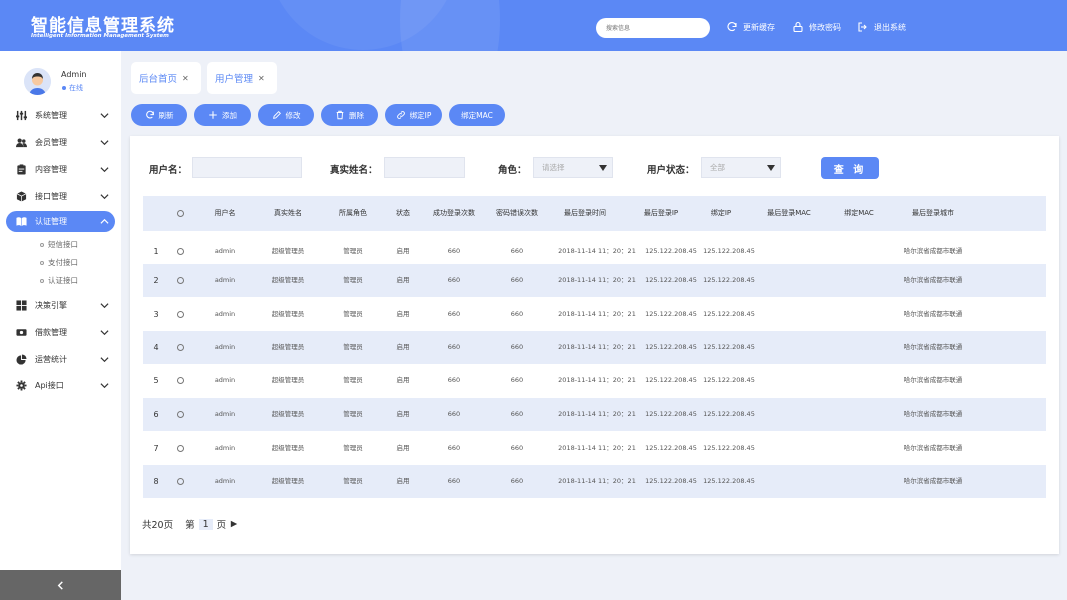 The width and height of the screenshot is (1067, 600). I want to click on tab-home: 后台首页 ✕, so click(166, 78).